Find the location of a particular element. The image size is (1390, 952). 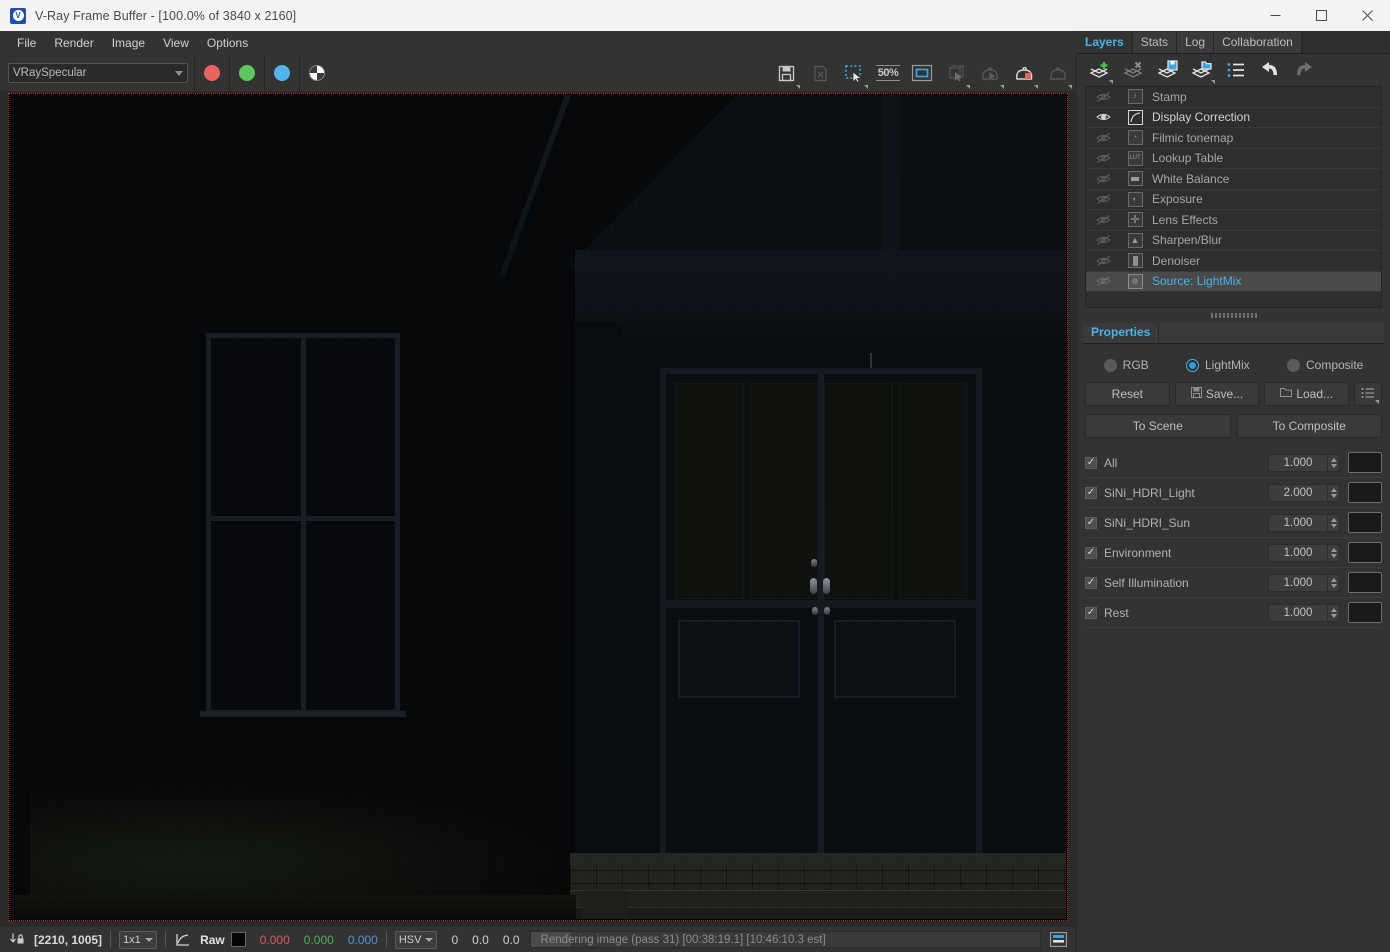

to-composite-button: To Composite is located at coordinates (1309, 426).